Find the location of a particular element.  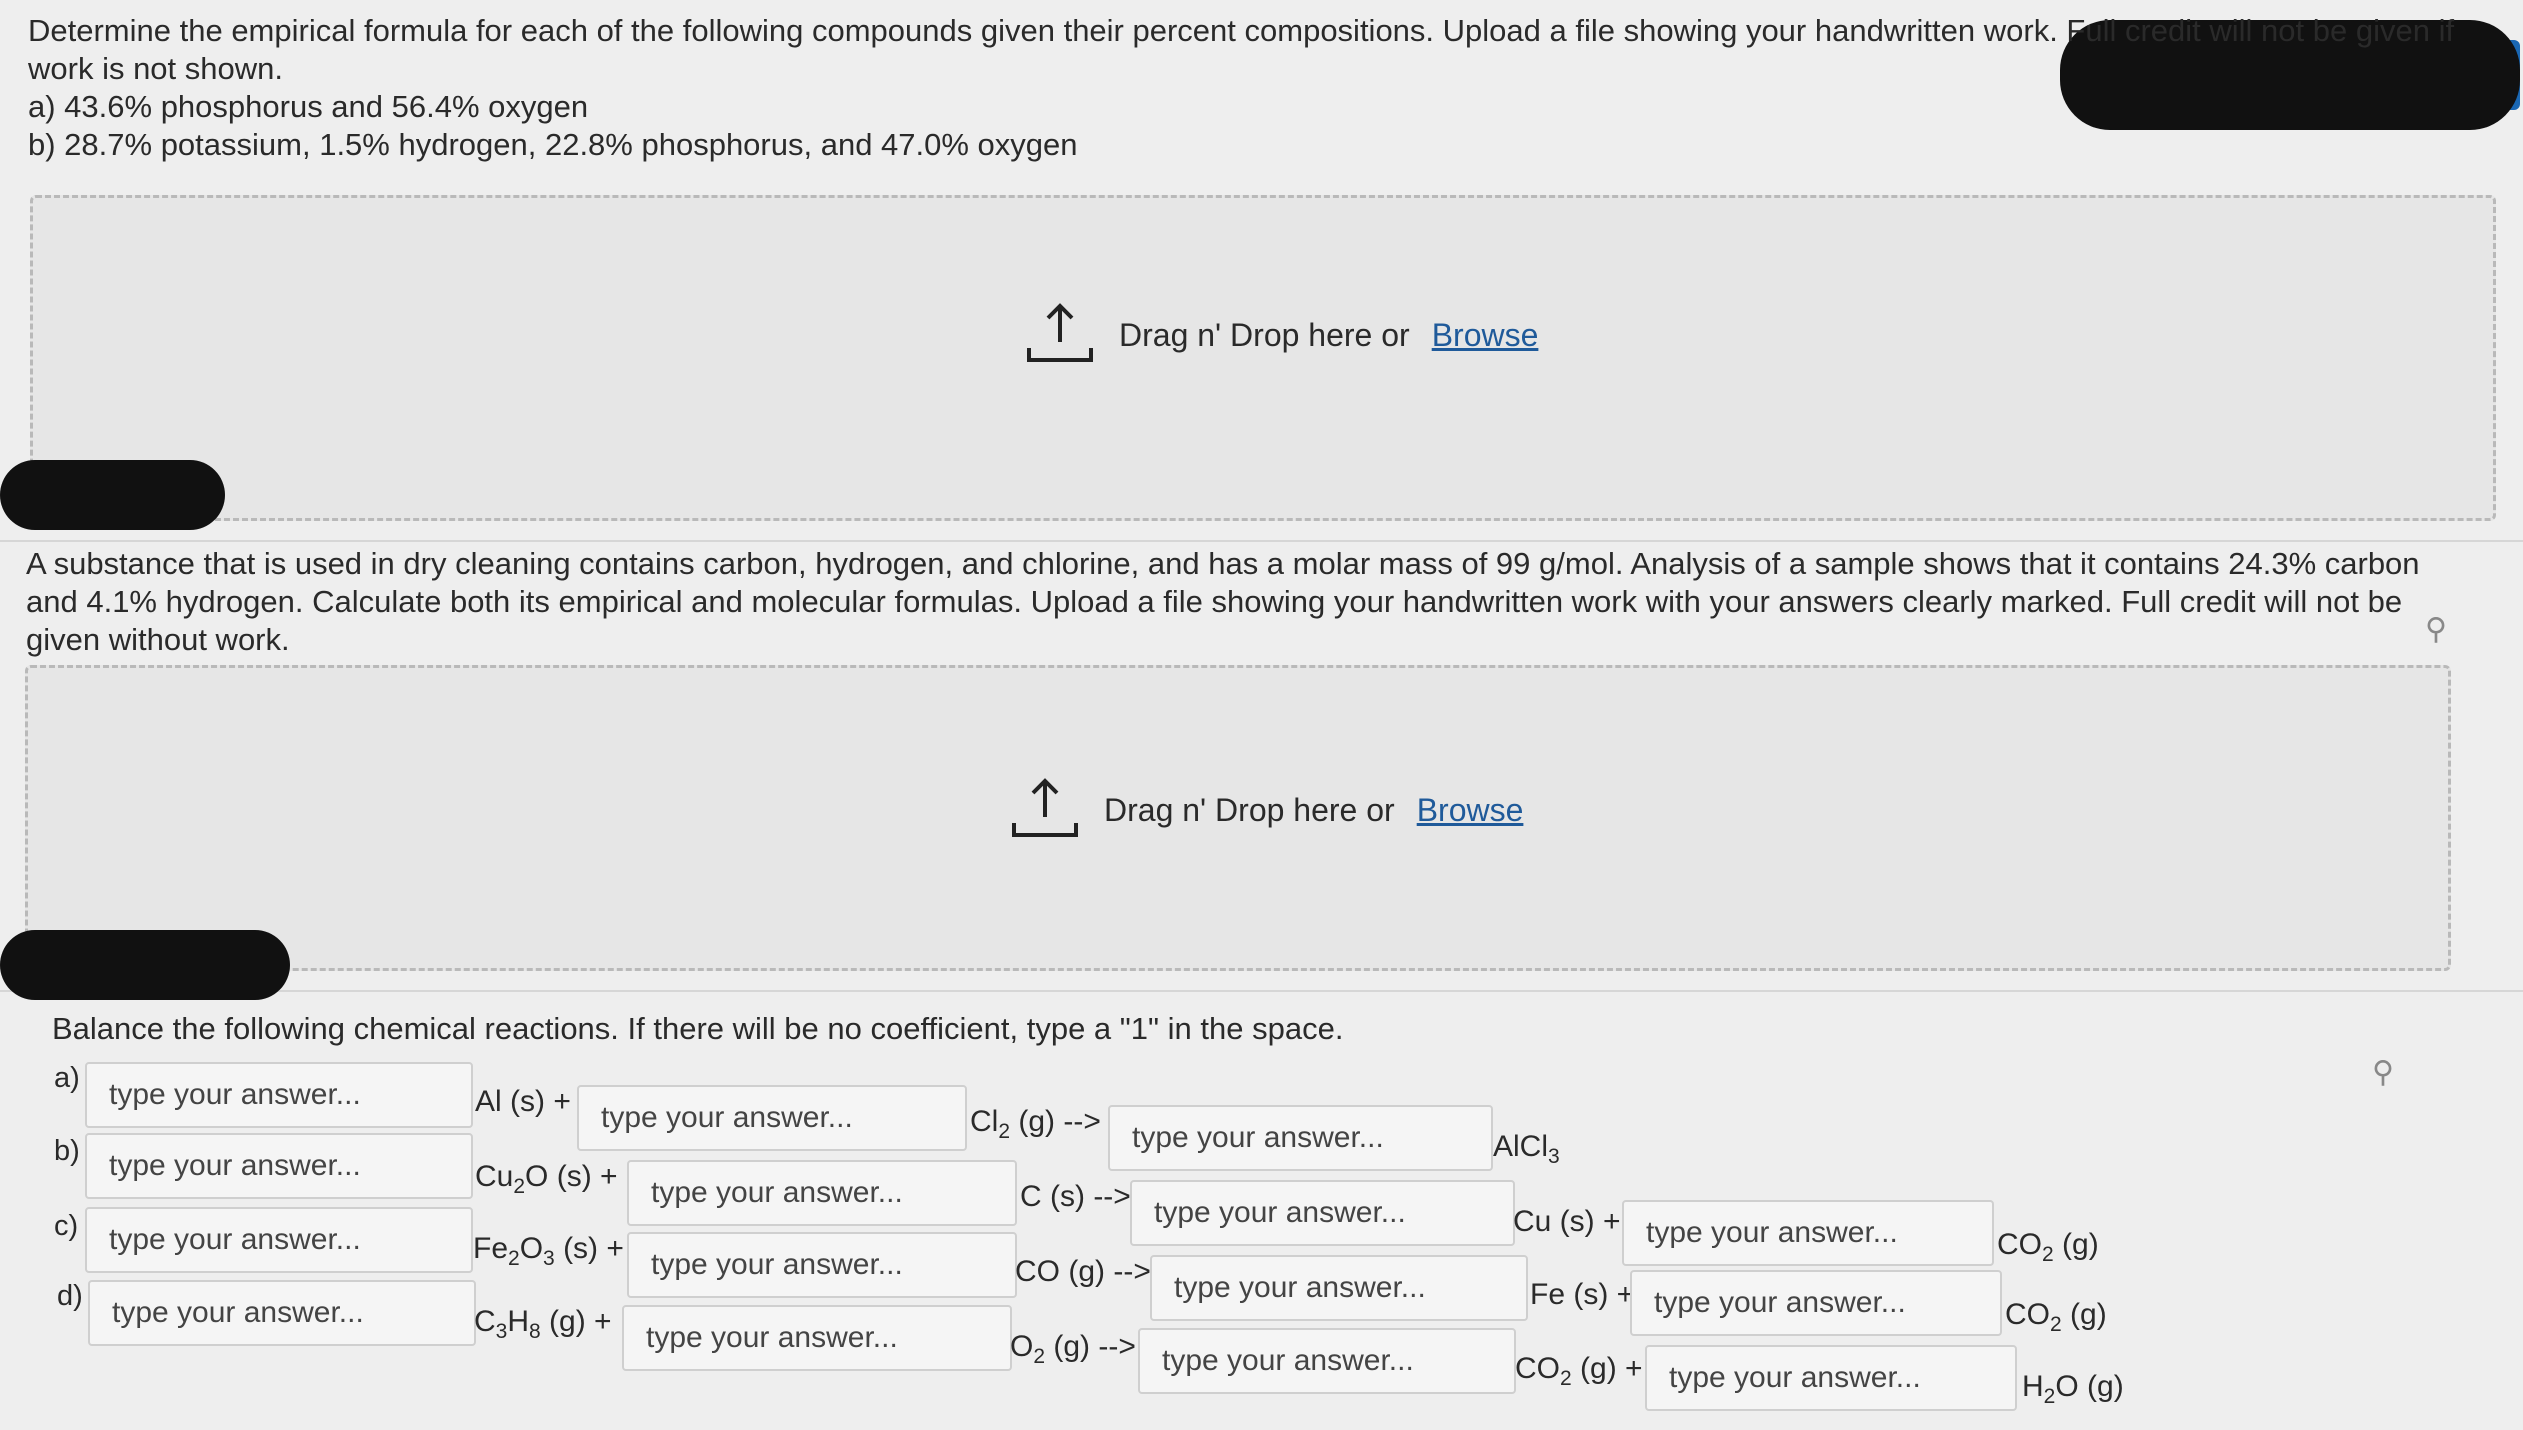

reactant-a1: Al (s) + is located at coordinates (523, 1101).